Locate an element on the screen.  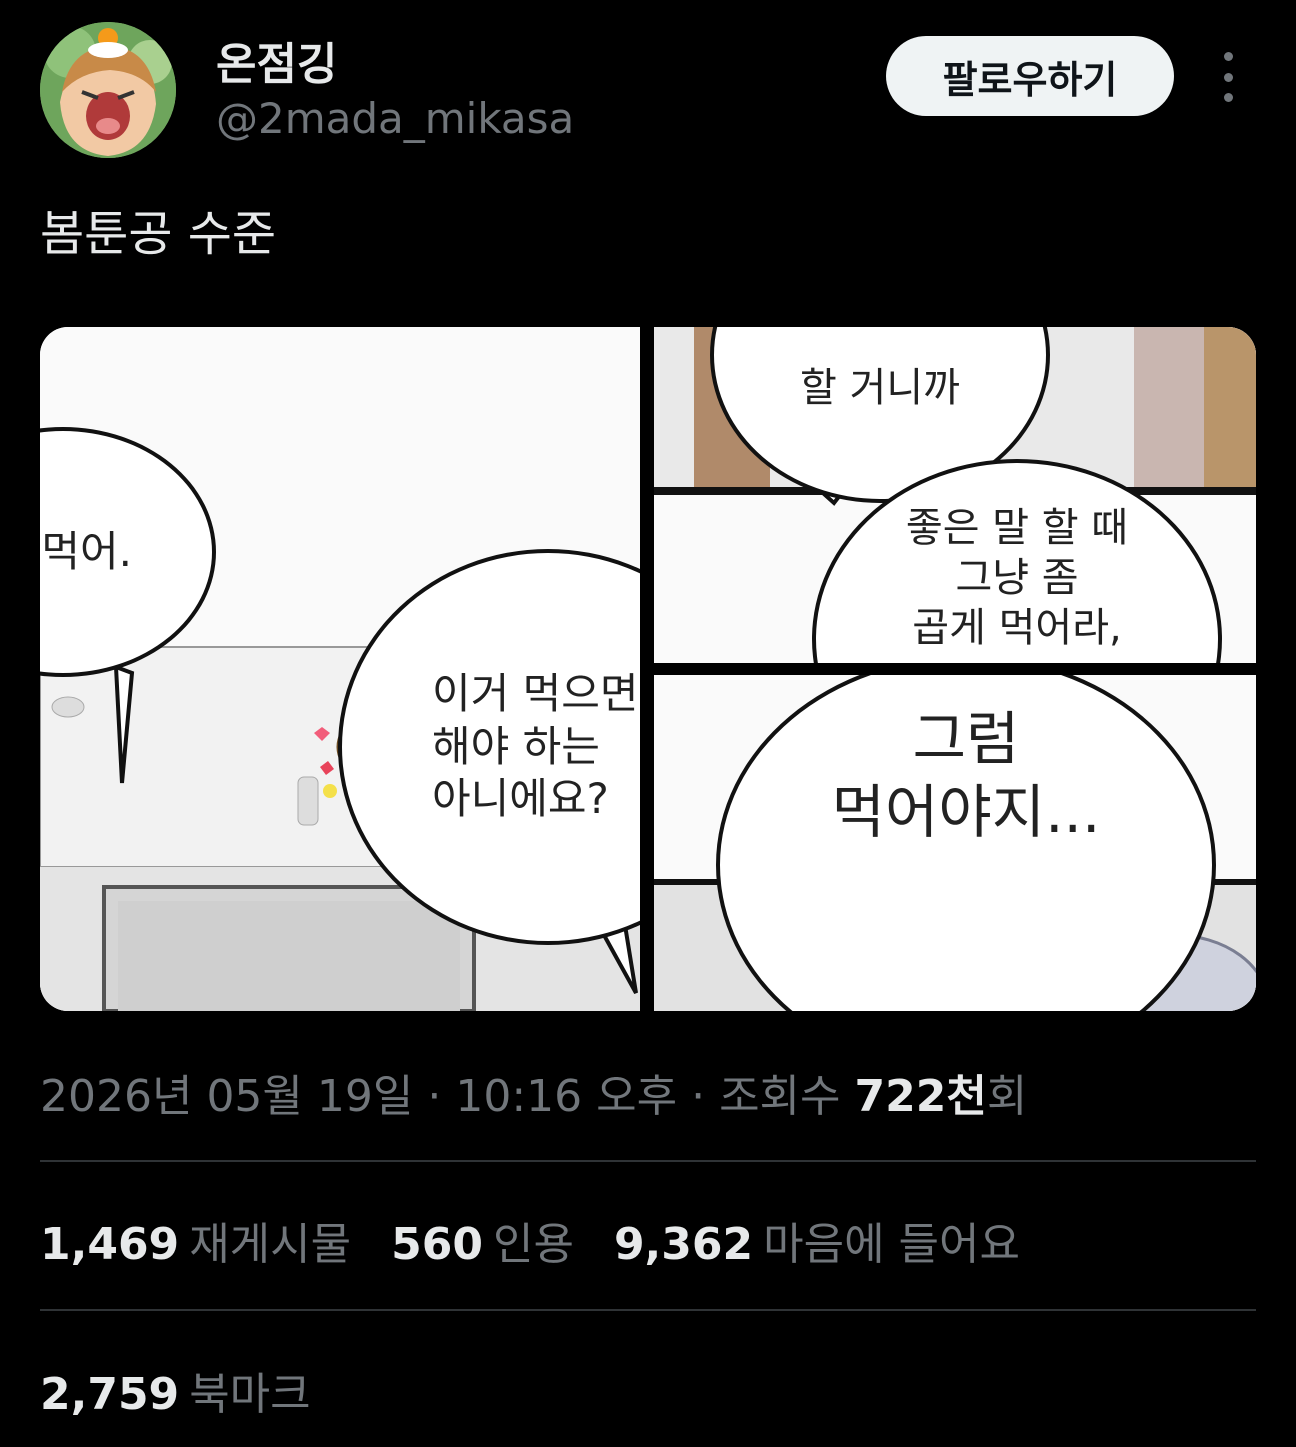
engagement-stats: 1,469 재게시물 560 인용 9,362 마음에 들어요 is located at coordinates (530, 1240).